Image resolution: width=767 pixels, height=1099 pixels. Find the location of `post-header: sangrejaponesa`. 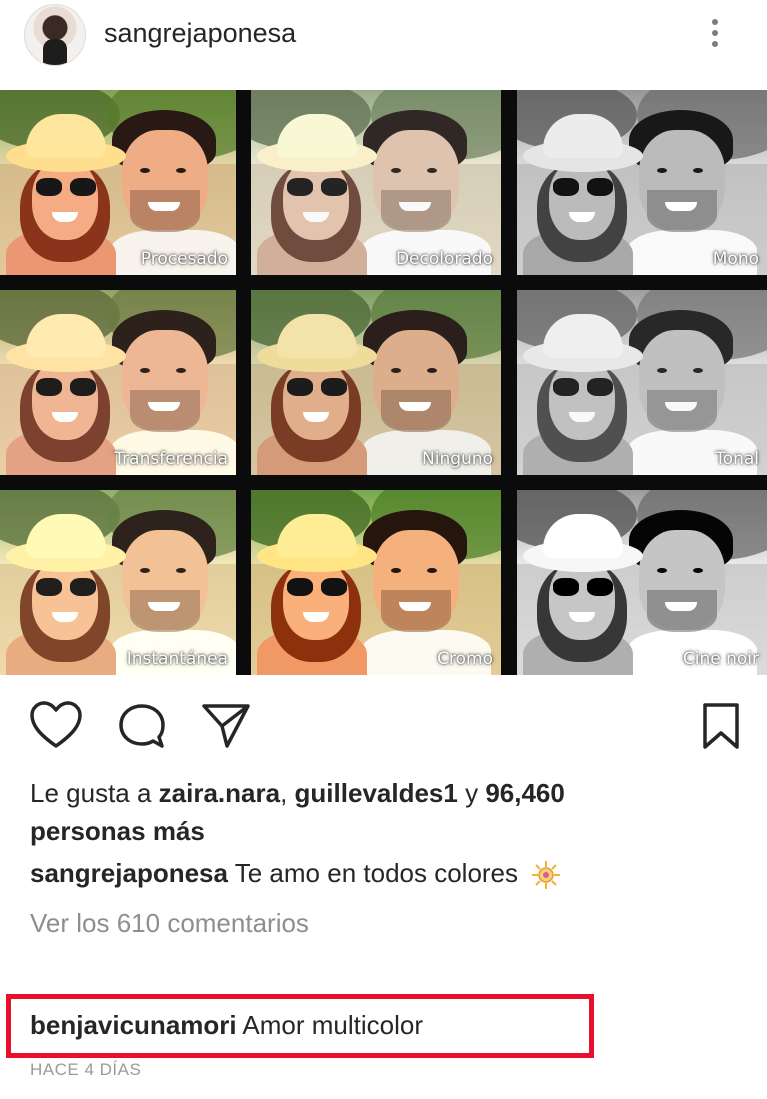

post-header: sangrejaponesa is located at coordinates (383, 40).